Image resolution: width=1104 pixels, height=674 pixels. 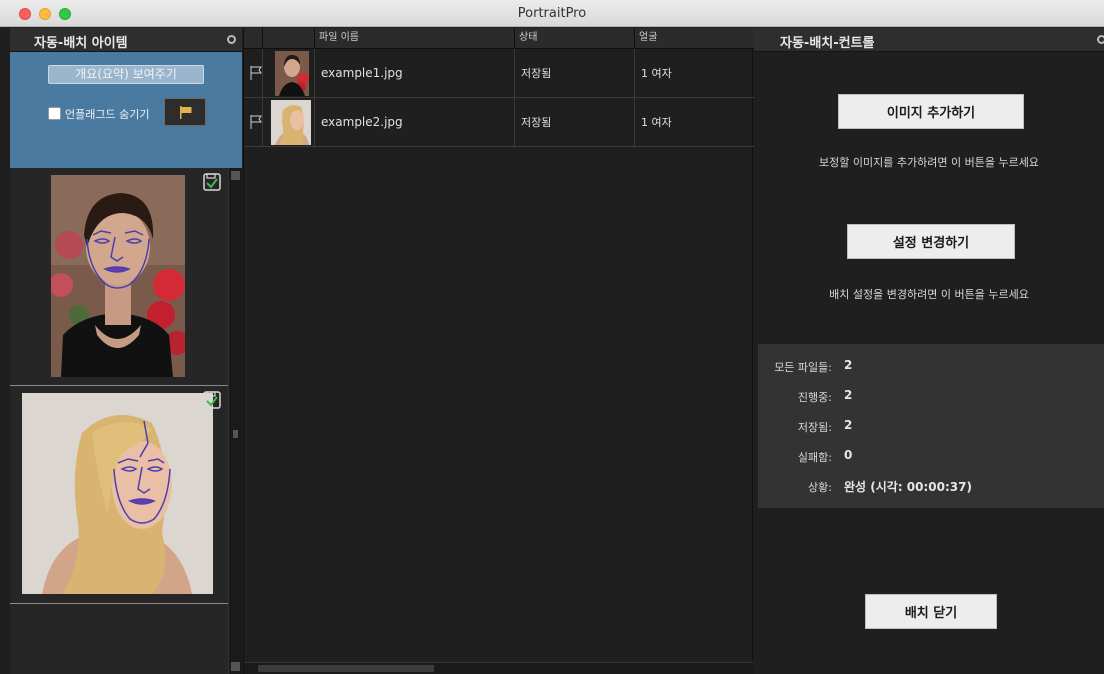 What do you see at coordinates (499, 668) in the screenshot?
I see `table-horizontal-scrollbar` at bounding box center [499, 668].